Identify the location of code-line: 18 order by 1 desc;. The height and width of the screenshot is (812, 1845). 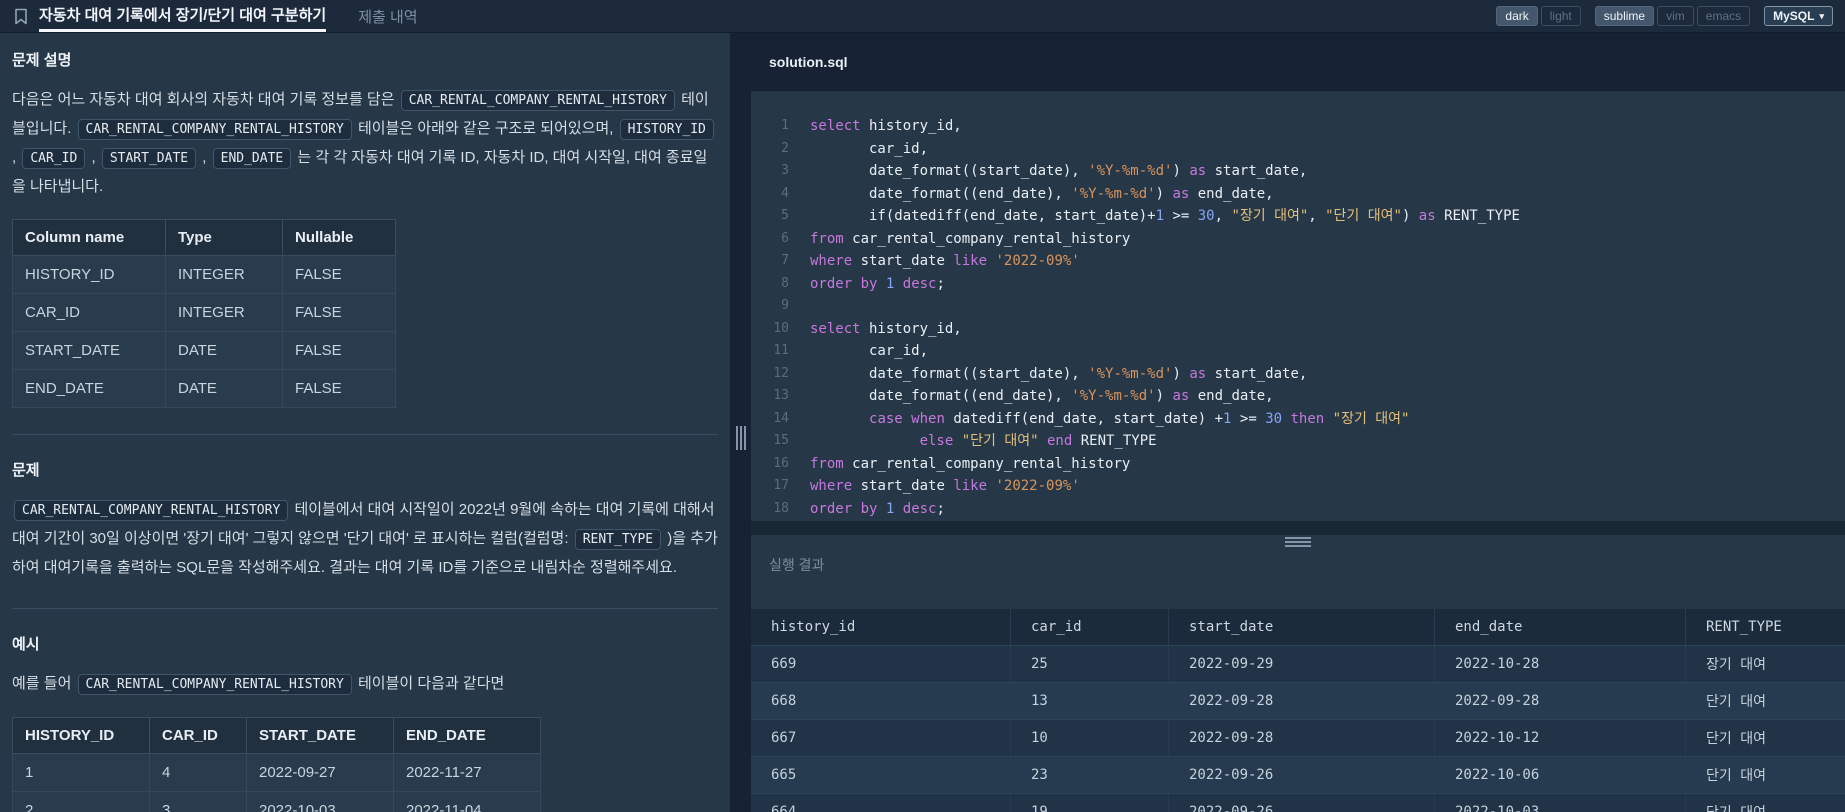
(1298, 509).